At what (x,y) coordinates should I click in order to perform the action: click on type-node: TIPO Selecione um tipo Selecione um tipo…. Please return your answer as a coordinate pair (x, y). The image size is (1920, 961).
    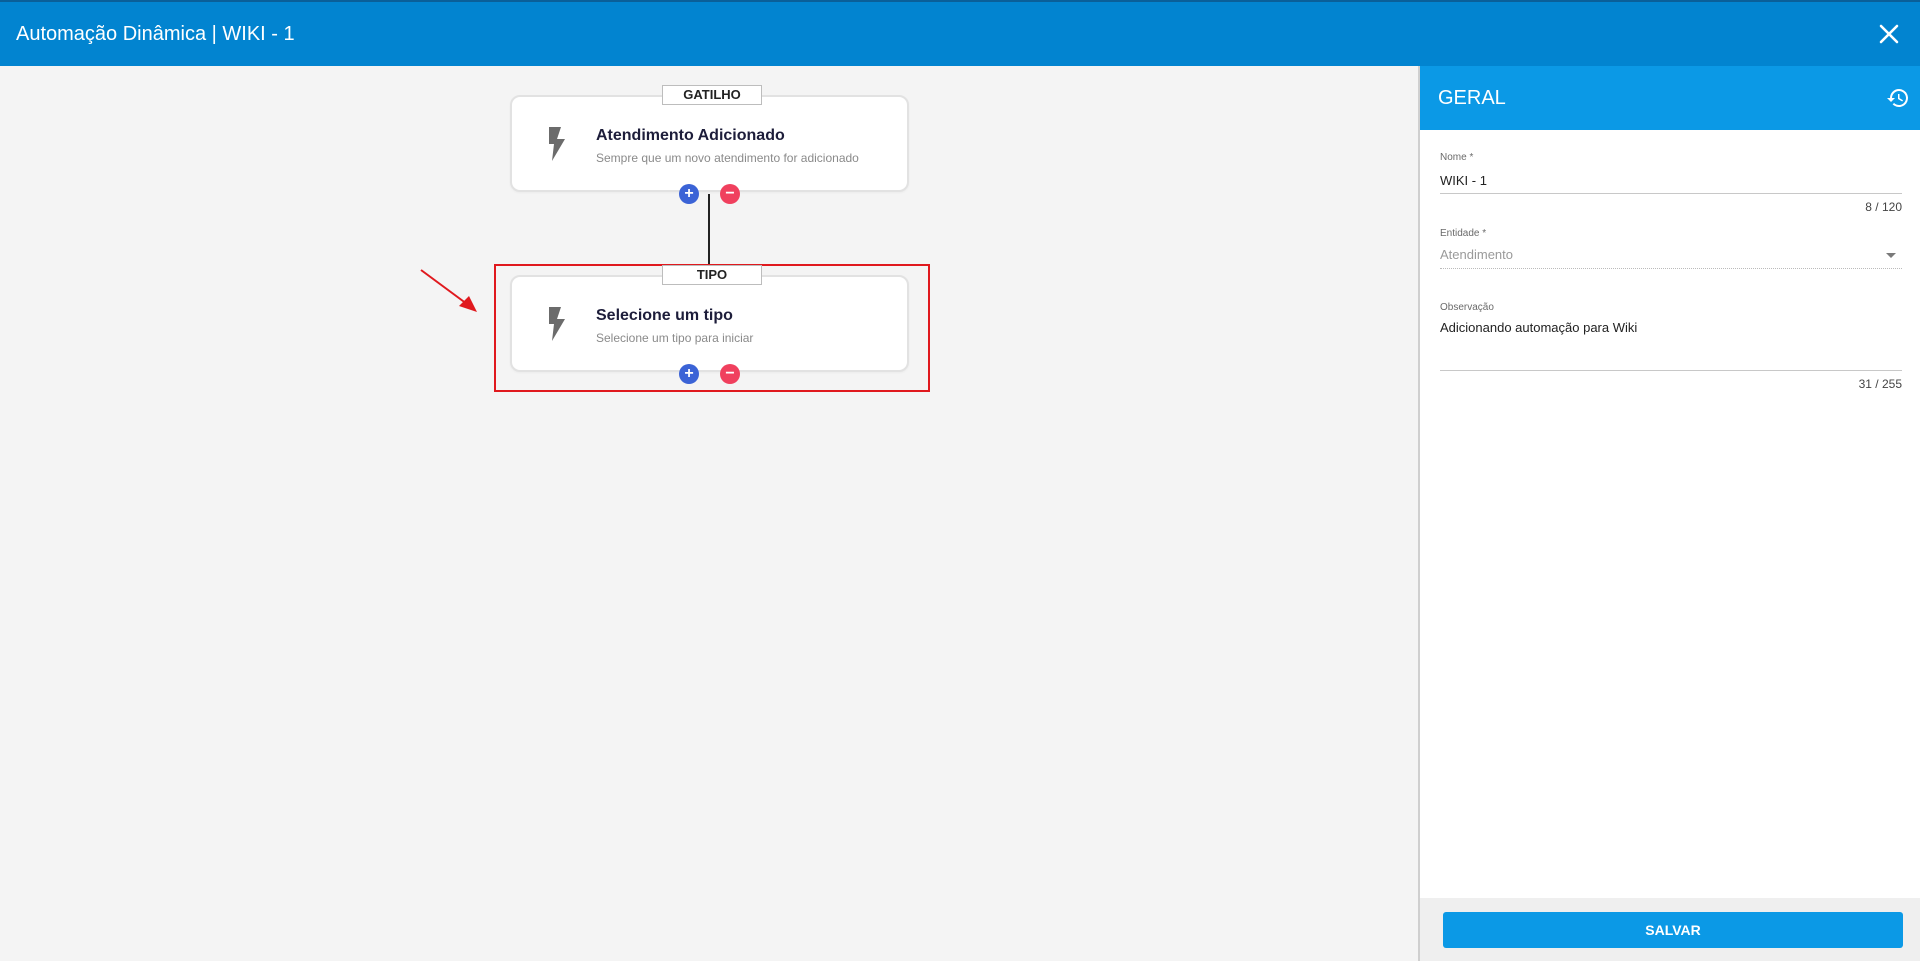
    Looking at the image, I should click on (709, 318).